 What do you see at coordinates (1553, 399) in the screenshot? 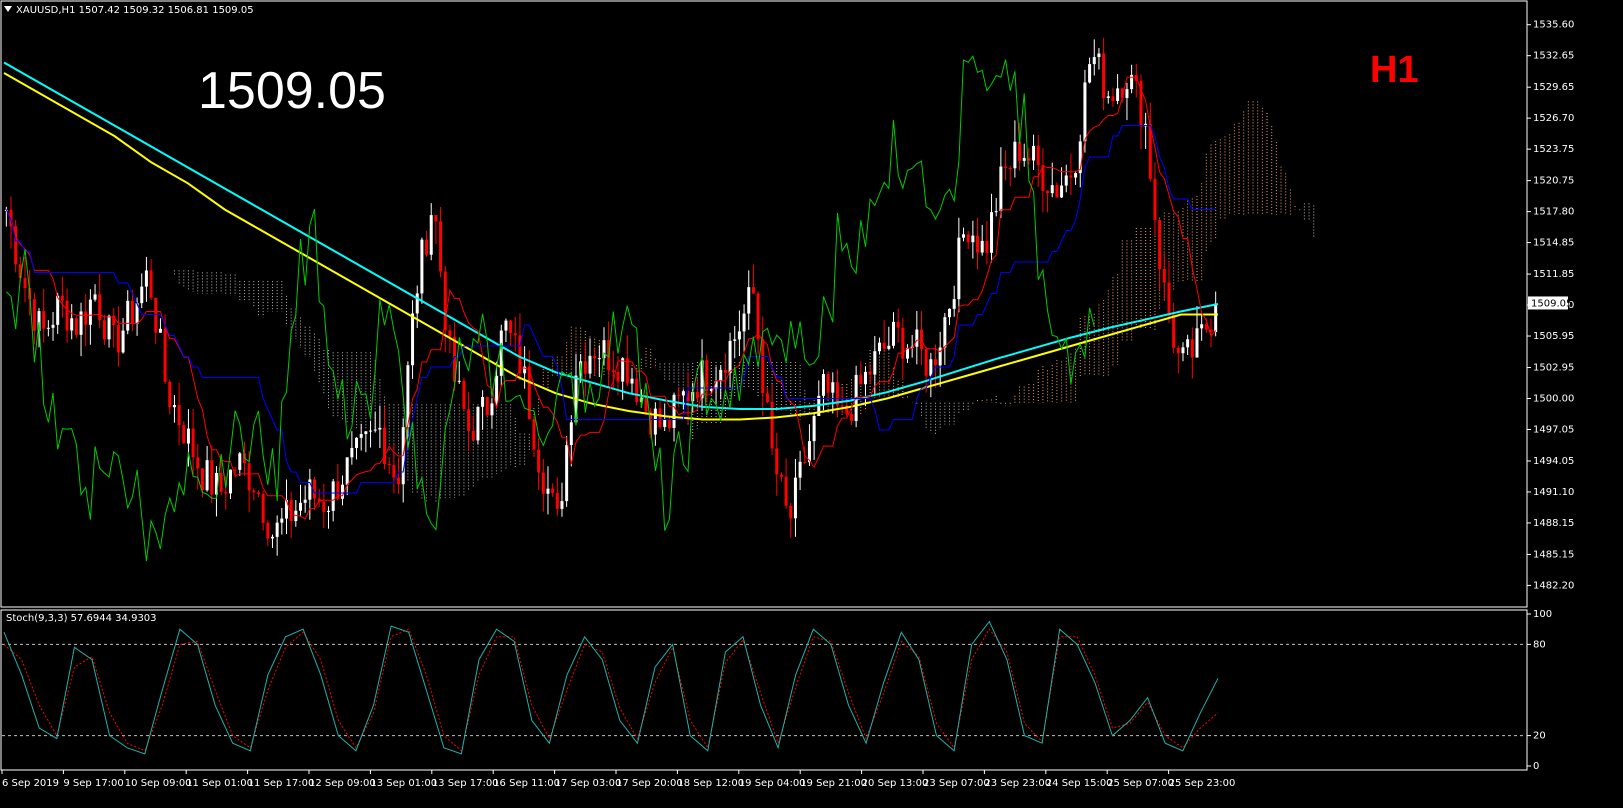
I see `y-tick-label: 1500.00` at bounding box center [1553, 399].